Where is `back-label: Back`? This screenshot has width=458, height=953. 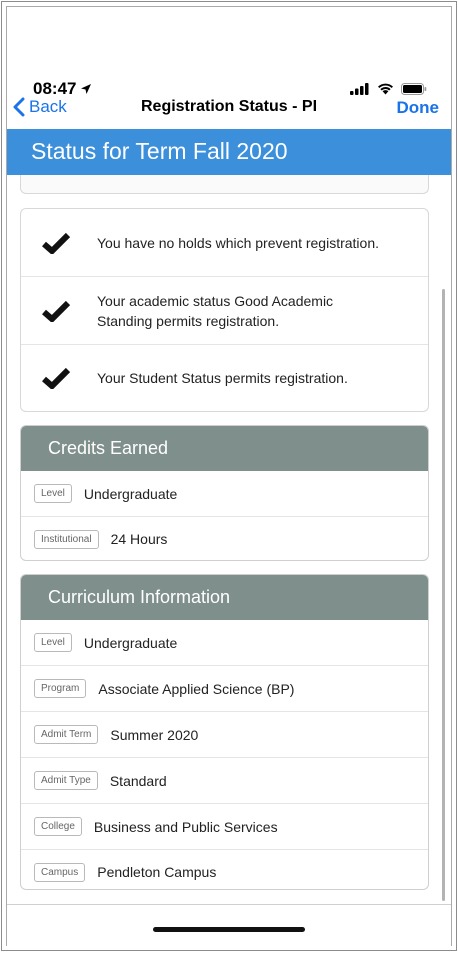
back-label: Back is located at coordinates (48, 106).